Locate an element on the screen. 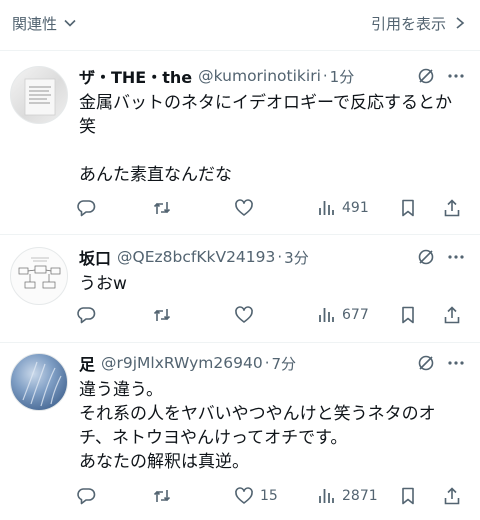 This screenshot has height=520, width=480. user-handle: @r9jMlxRWym26940 is located at coordinates (182, 363).